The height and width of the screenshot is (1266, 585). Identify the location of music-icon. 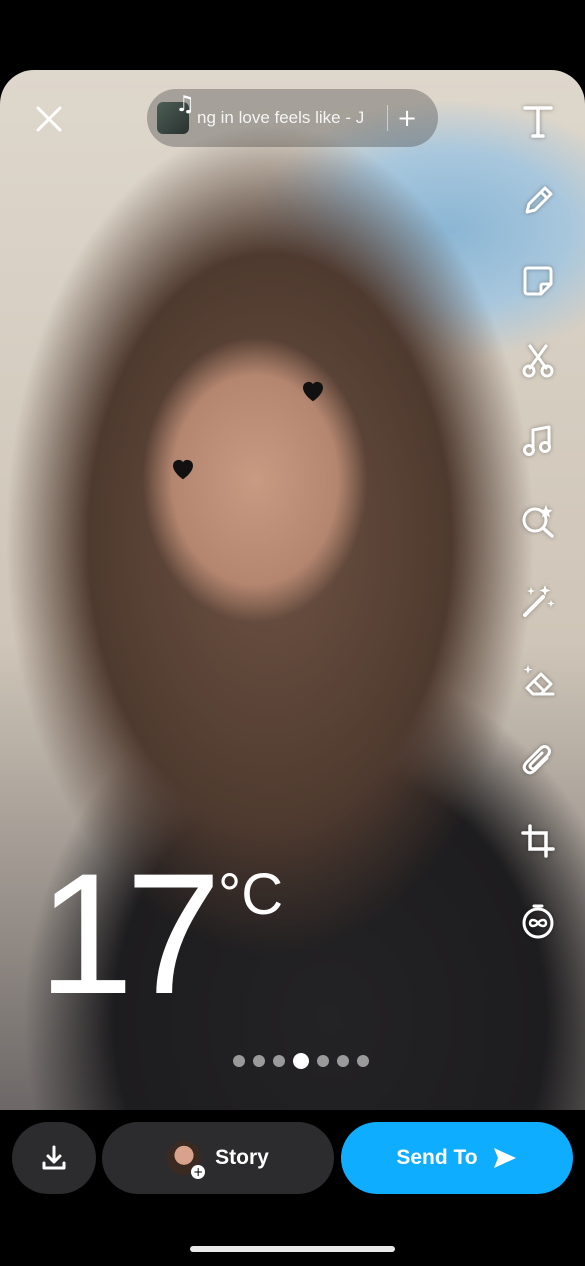
(537, 440).